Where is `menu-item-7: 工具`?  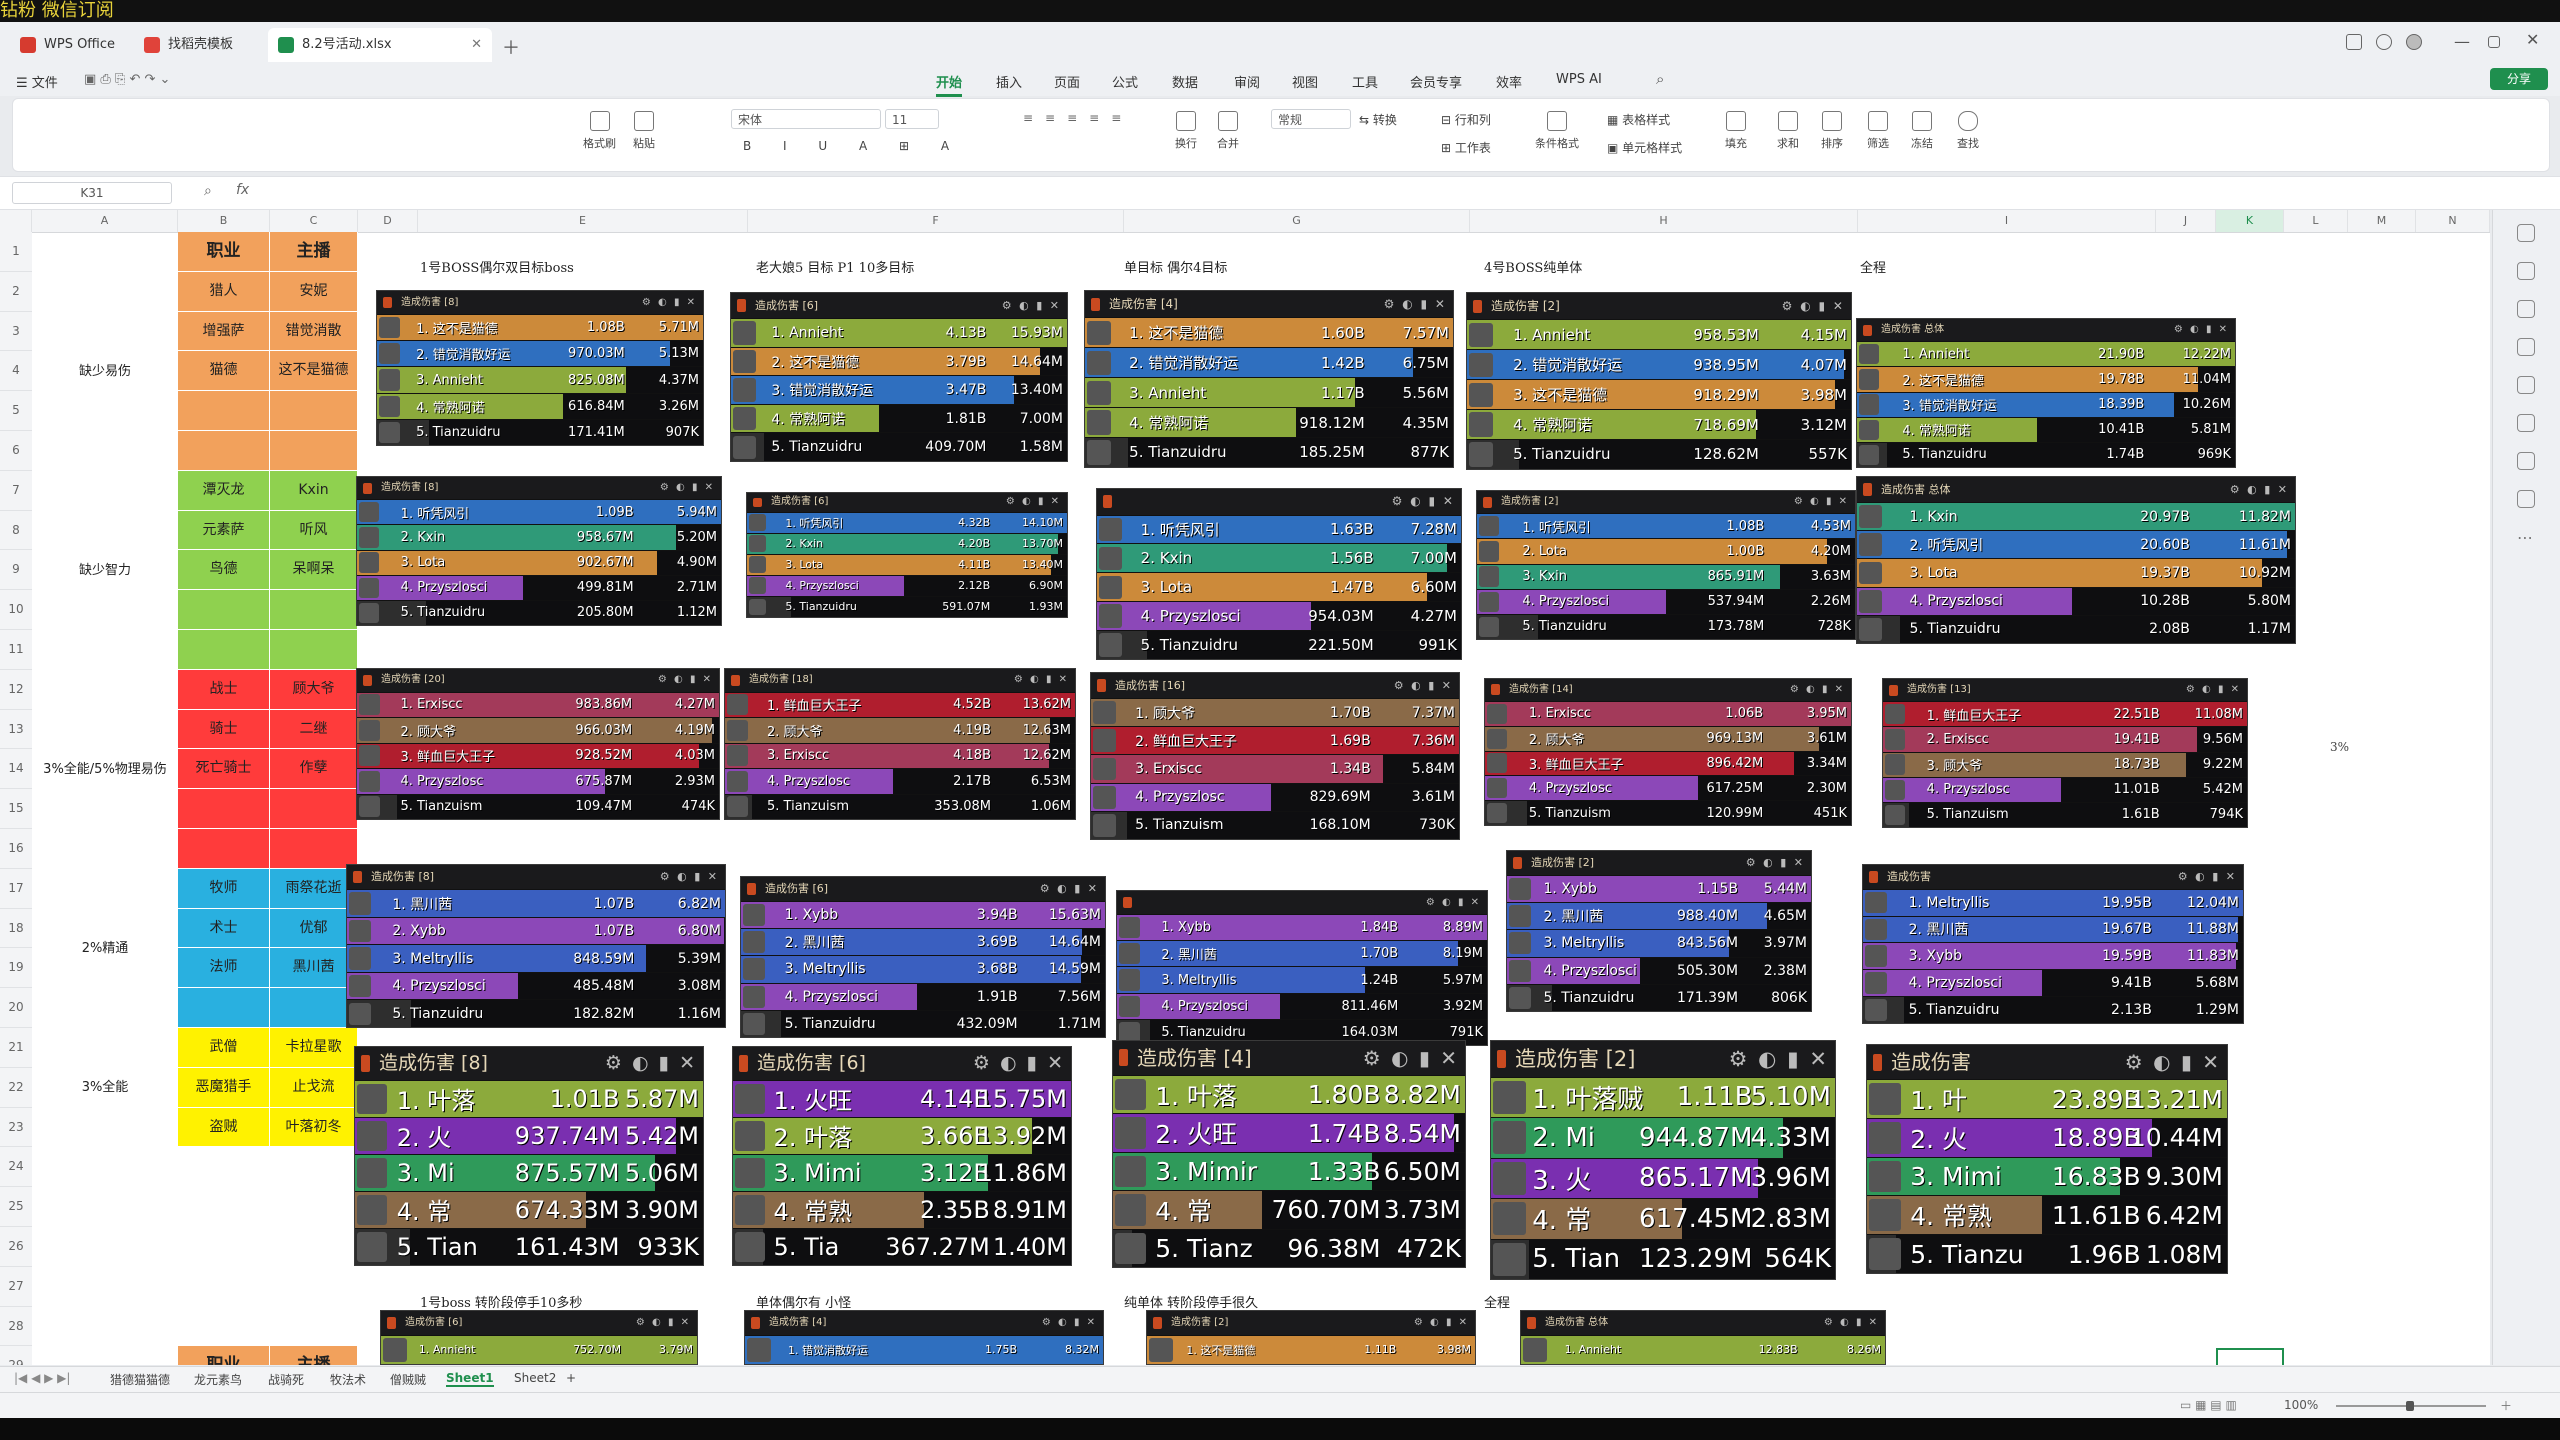 menu-item-7: 工具 is located at coordinates (1365, 81).